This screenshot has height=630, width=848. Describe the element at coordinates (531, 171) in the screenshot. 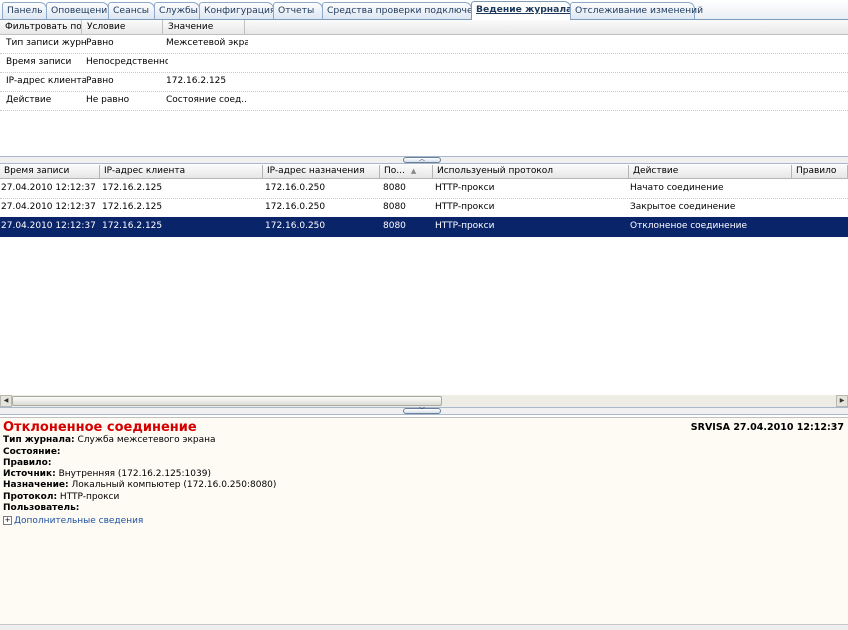

I see `column-header-protocol: Используеный протокол` at that location.